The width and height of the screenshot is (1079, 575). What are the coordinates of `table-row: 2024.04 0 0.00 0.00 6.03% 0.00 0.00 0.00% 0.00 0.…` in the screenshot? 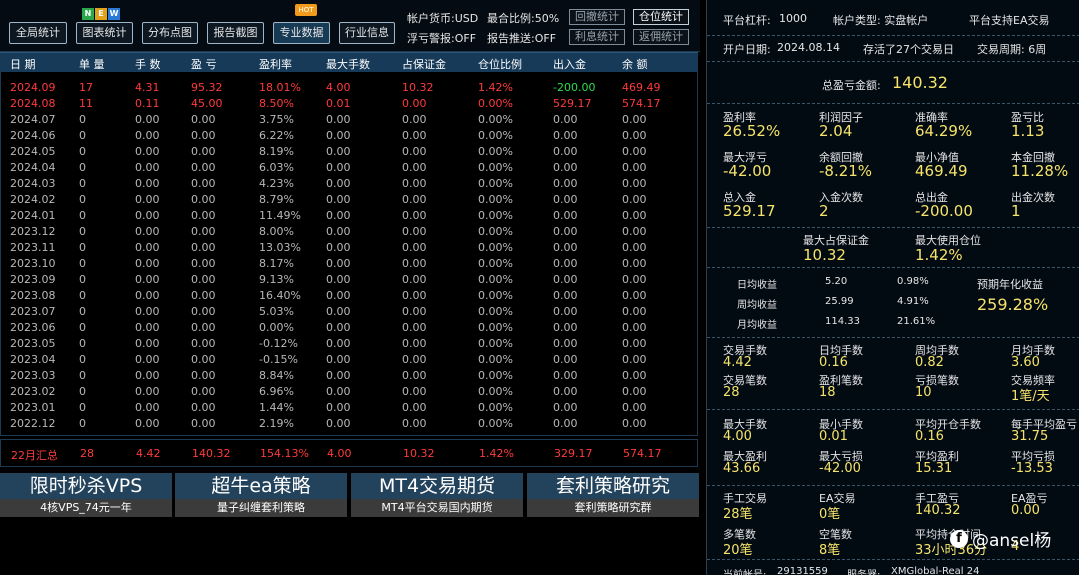 It's located at (349, 168).